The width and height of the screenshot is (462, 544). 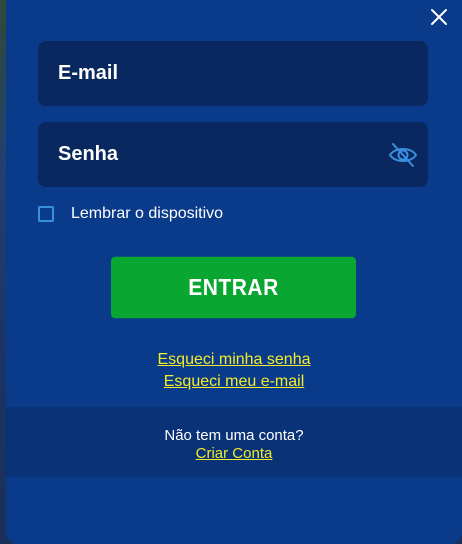 I want to click on email-input, so click(x=233, y=73).